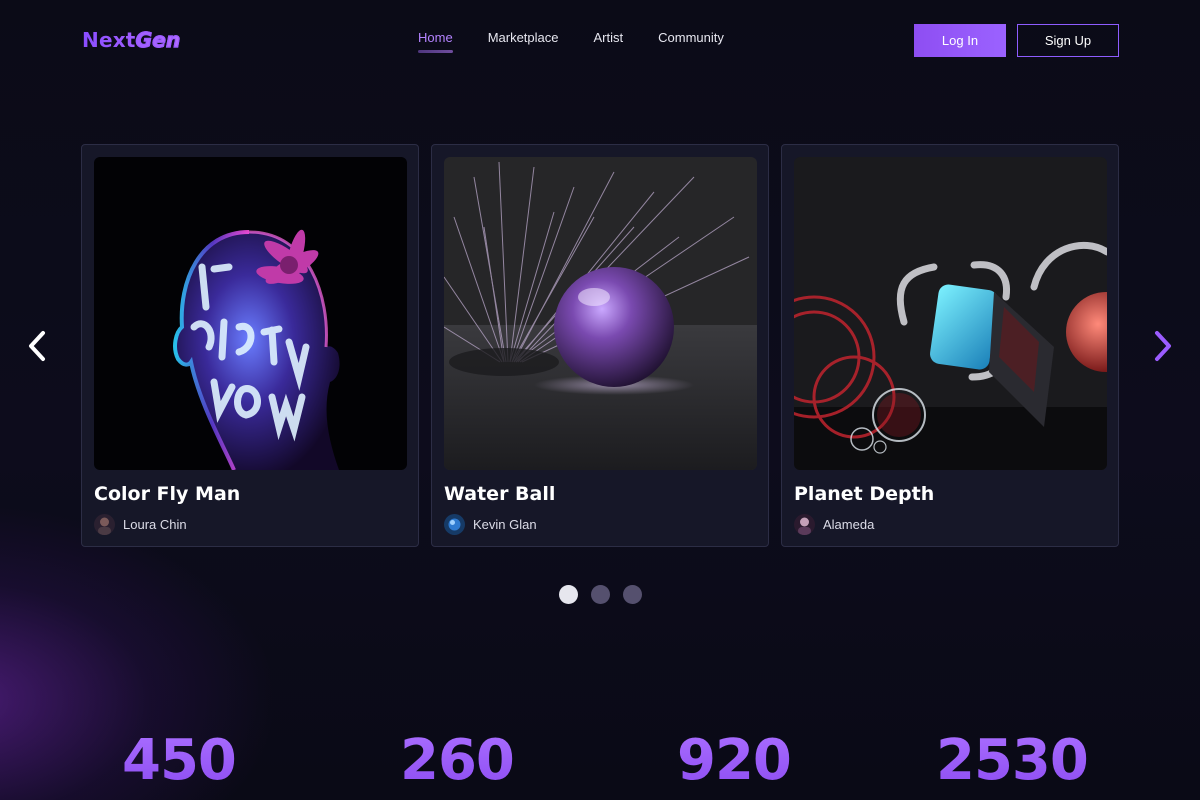 This screenshot has height=800, width=1200. I want to click on nft-card: Color Fly Man Loura Chin, so click(250, 345).